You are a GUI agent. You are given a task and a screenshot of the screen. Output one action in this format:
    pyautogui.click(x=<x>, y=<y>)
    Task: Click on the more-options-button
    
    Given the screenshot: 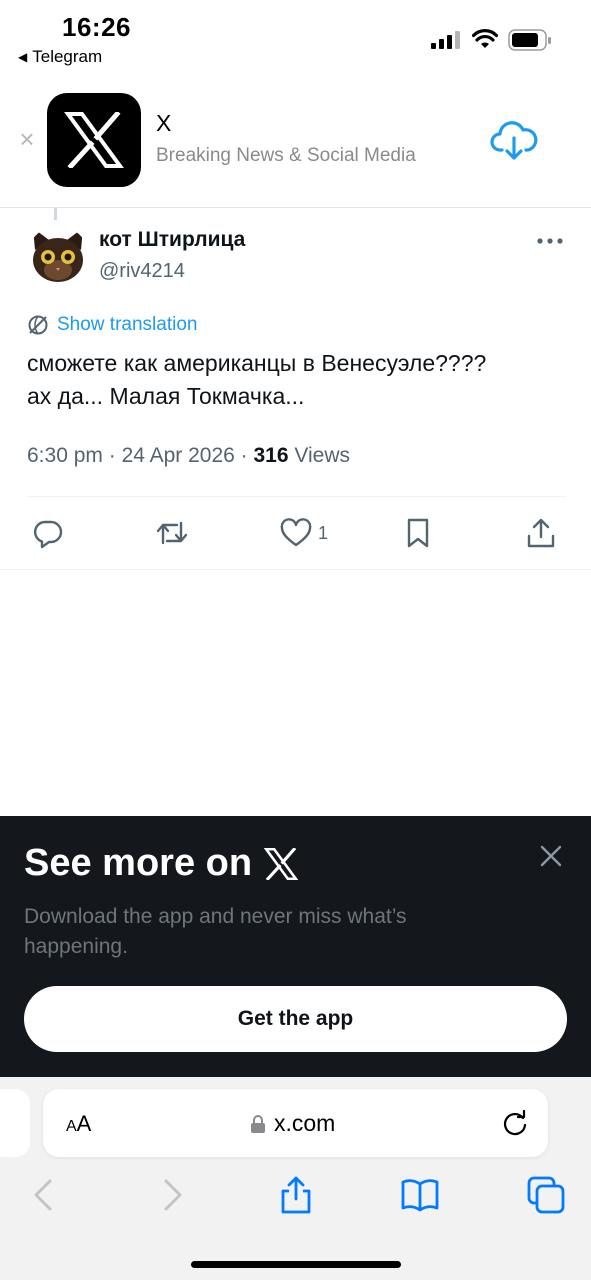 What is the action you would take?
    pyautogui.click(x=550, y=241)
    